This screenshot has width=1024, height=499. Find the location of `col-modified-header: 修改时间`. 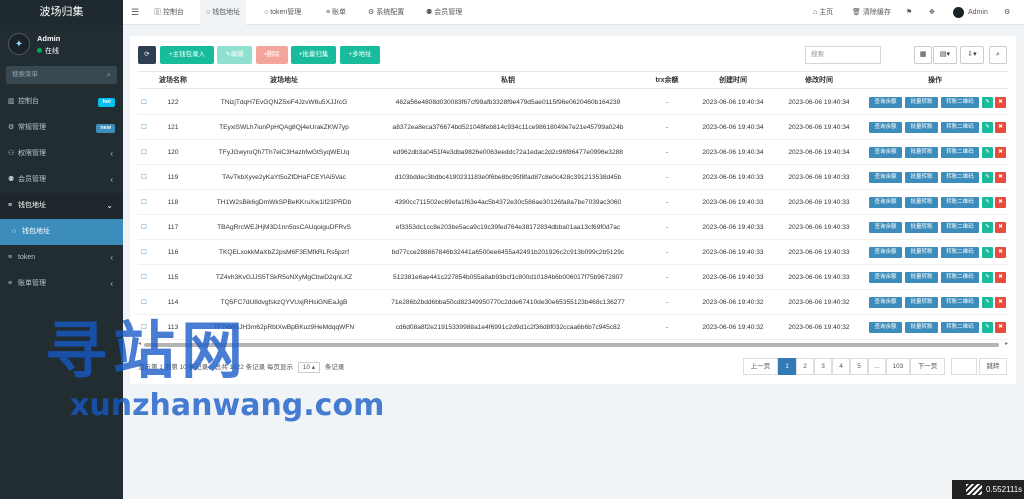

col-modified-header: 修改时间 is located at coordinates (819, 81).